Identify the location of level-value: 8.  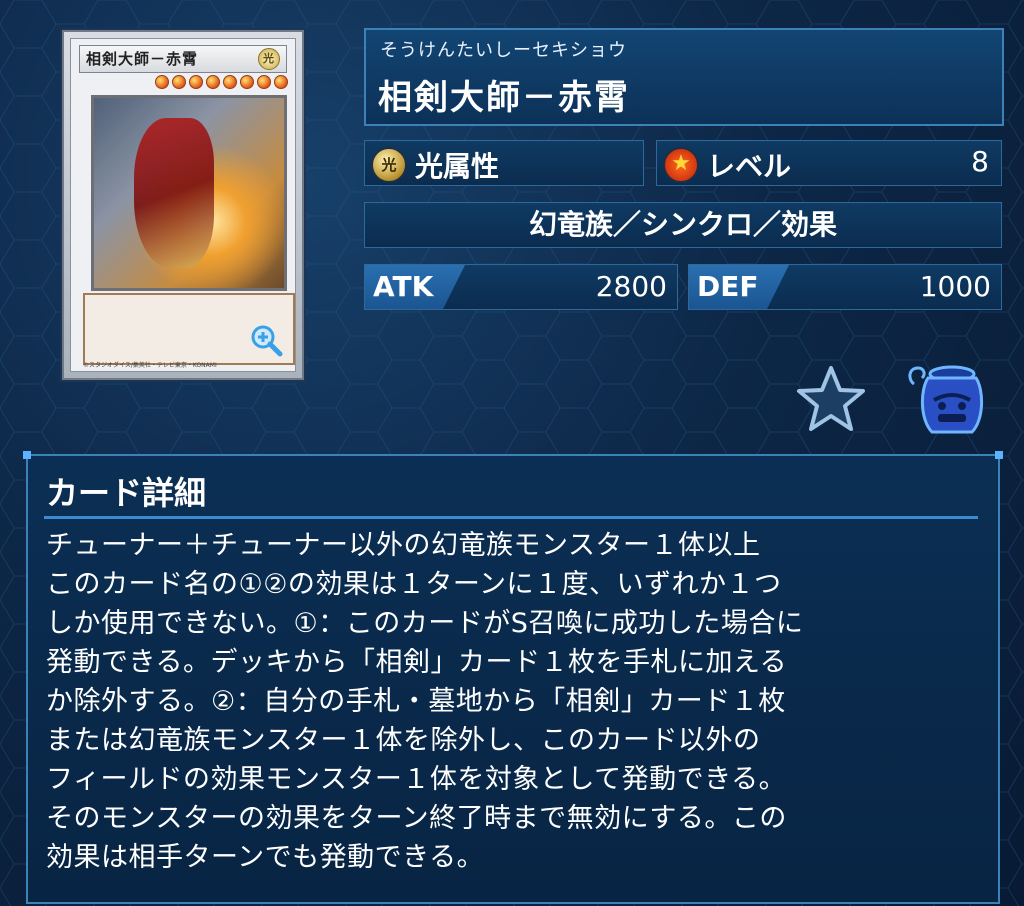
(980, 161).